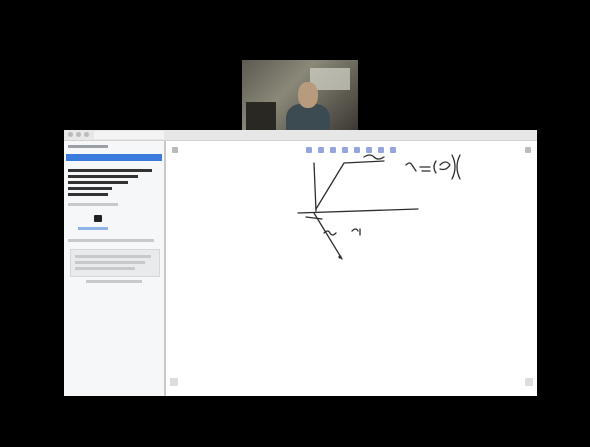  I want to click on handwritten-sketch, so click(379, 207).